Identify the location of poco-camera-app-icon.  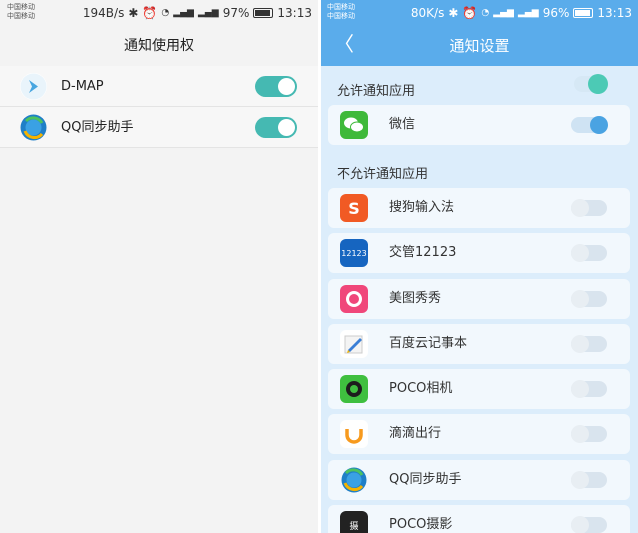
(354, 389).